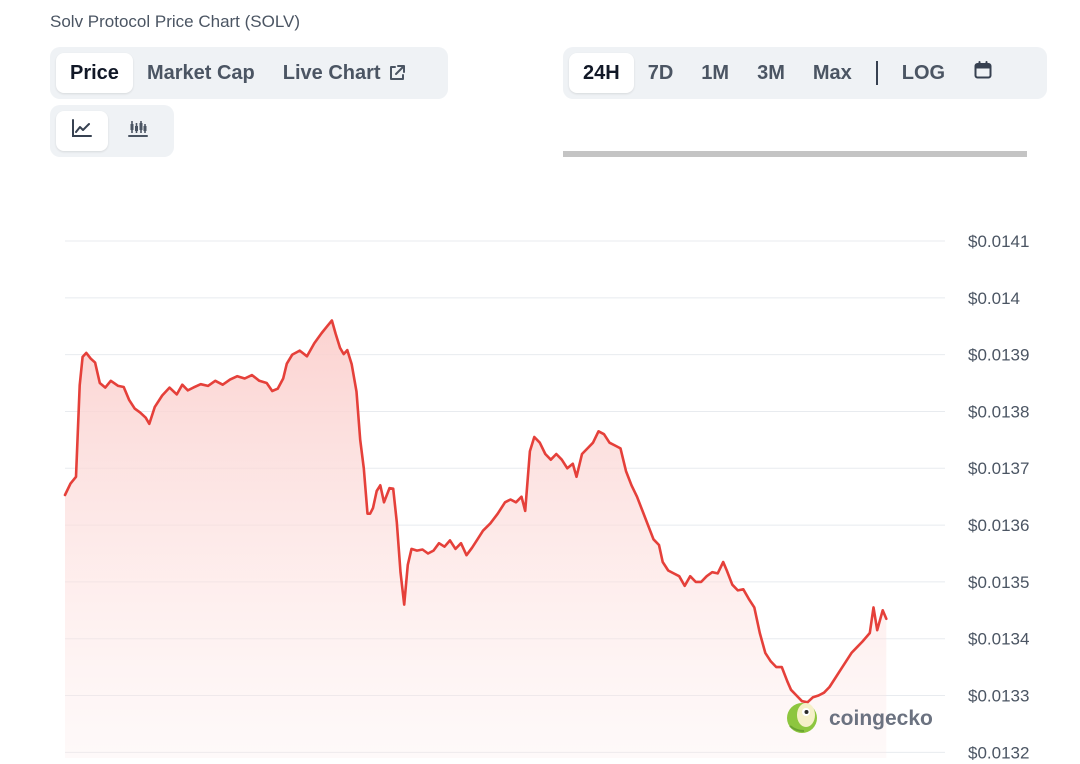 Image resolution: width=1080 pixels, height=764 pixels. Describe the element at coordinates (994, 298) in the screenshot. I see `y-tick-label: $0.014` at that location.